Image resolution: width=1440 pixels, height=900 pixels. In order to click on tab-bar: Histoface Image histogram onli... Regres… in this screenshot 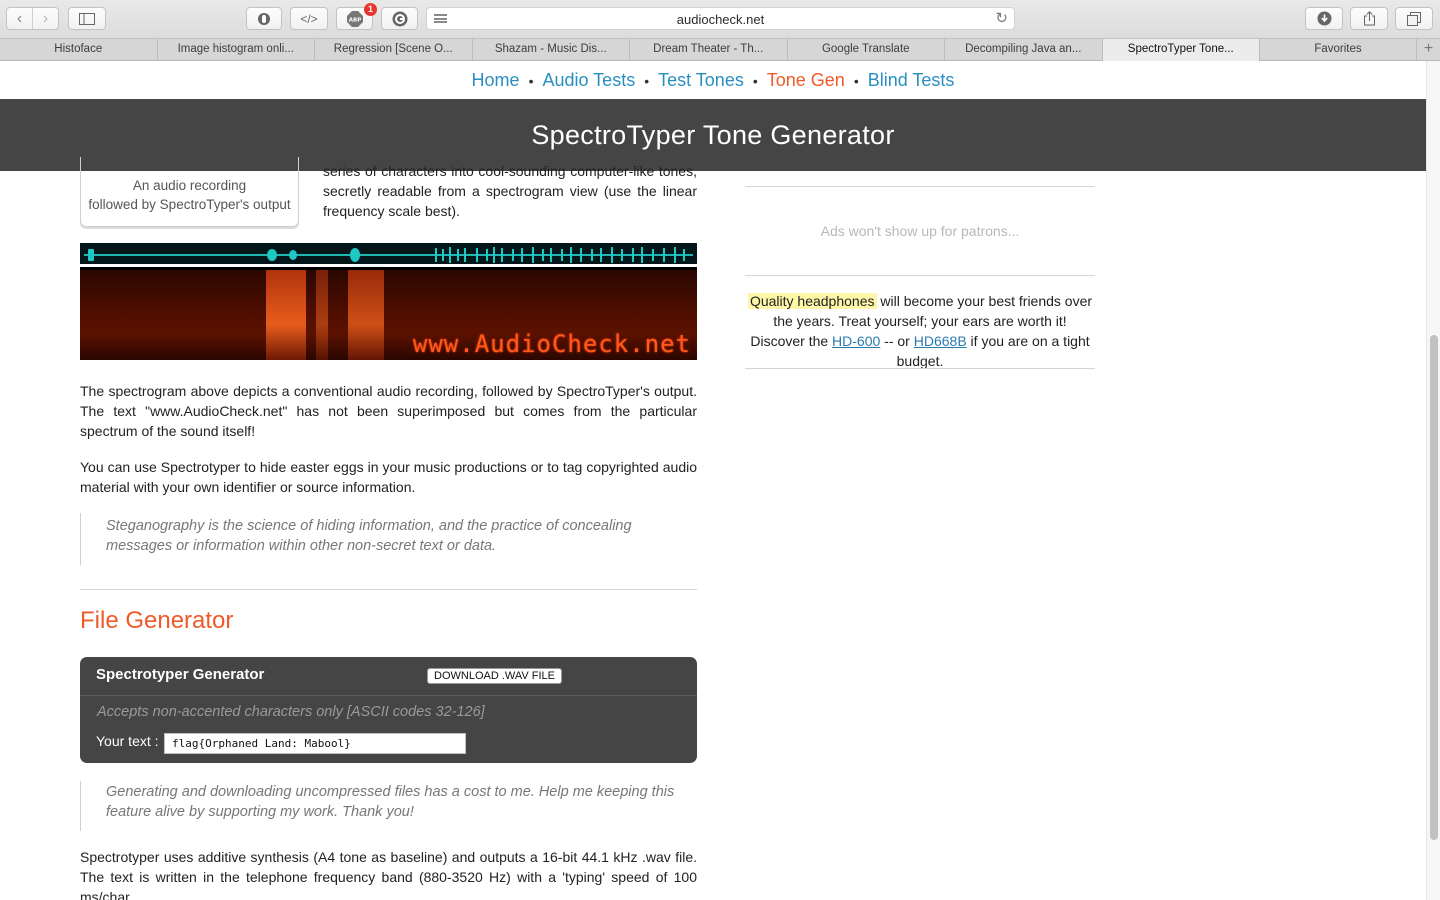, I will do `click(720, 49)`.